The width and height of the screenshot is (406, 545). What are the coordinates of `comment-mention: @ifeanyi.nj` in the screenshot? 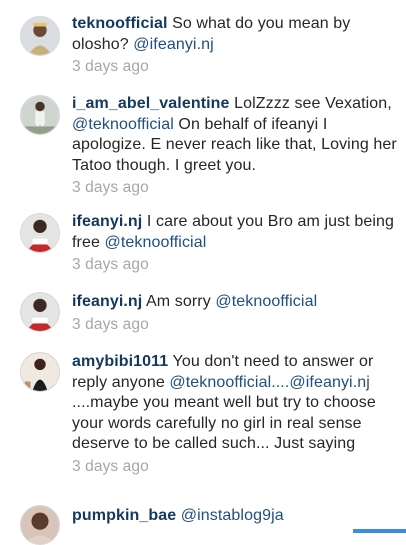 It's located at (173, 44).